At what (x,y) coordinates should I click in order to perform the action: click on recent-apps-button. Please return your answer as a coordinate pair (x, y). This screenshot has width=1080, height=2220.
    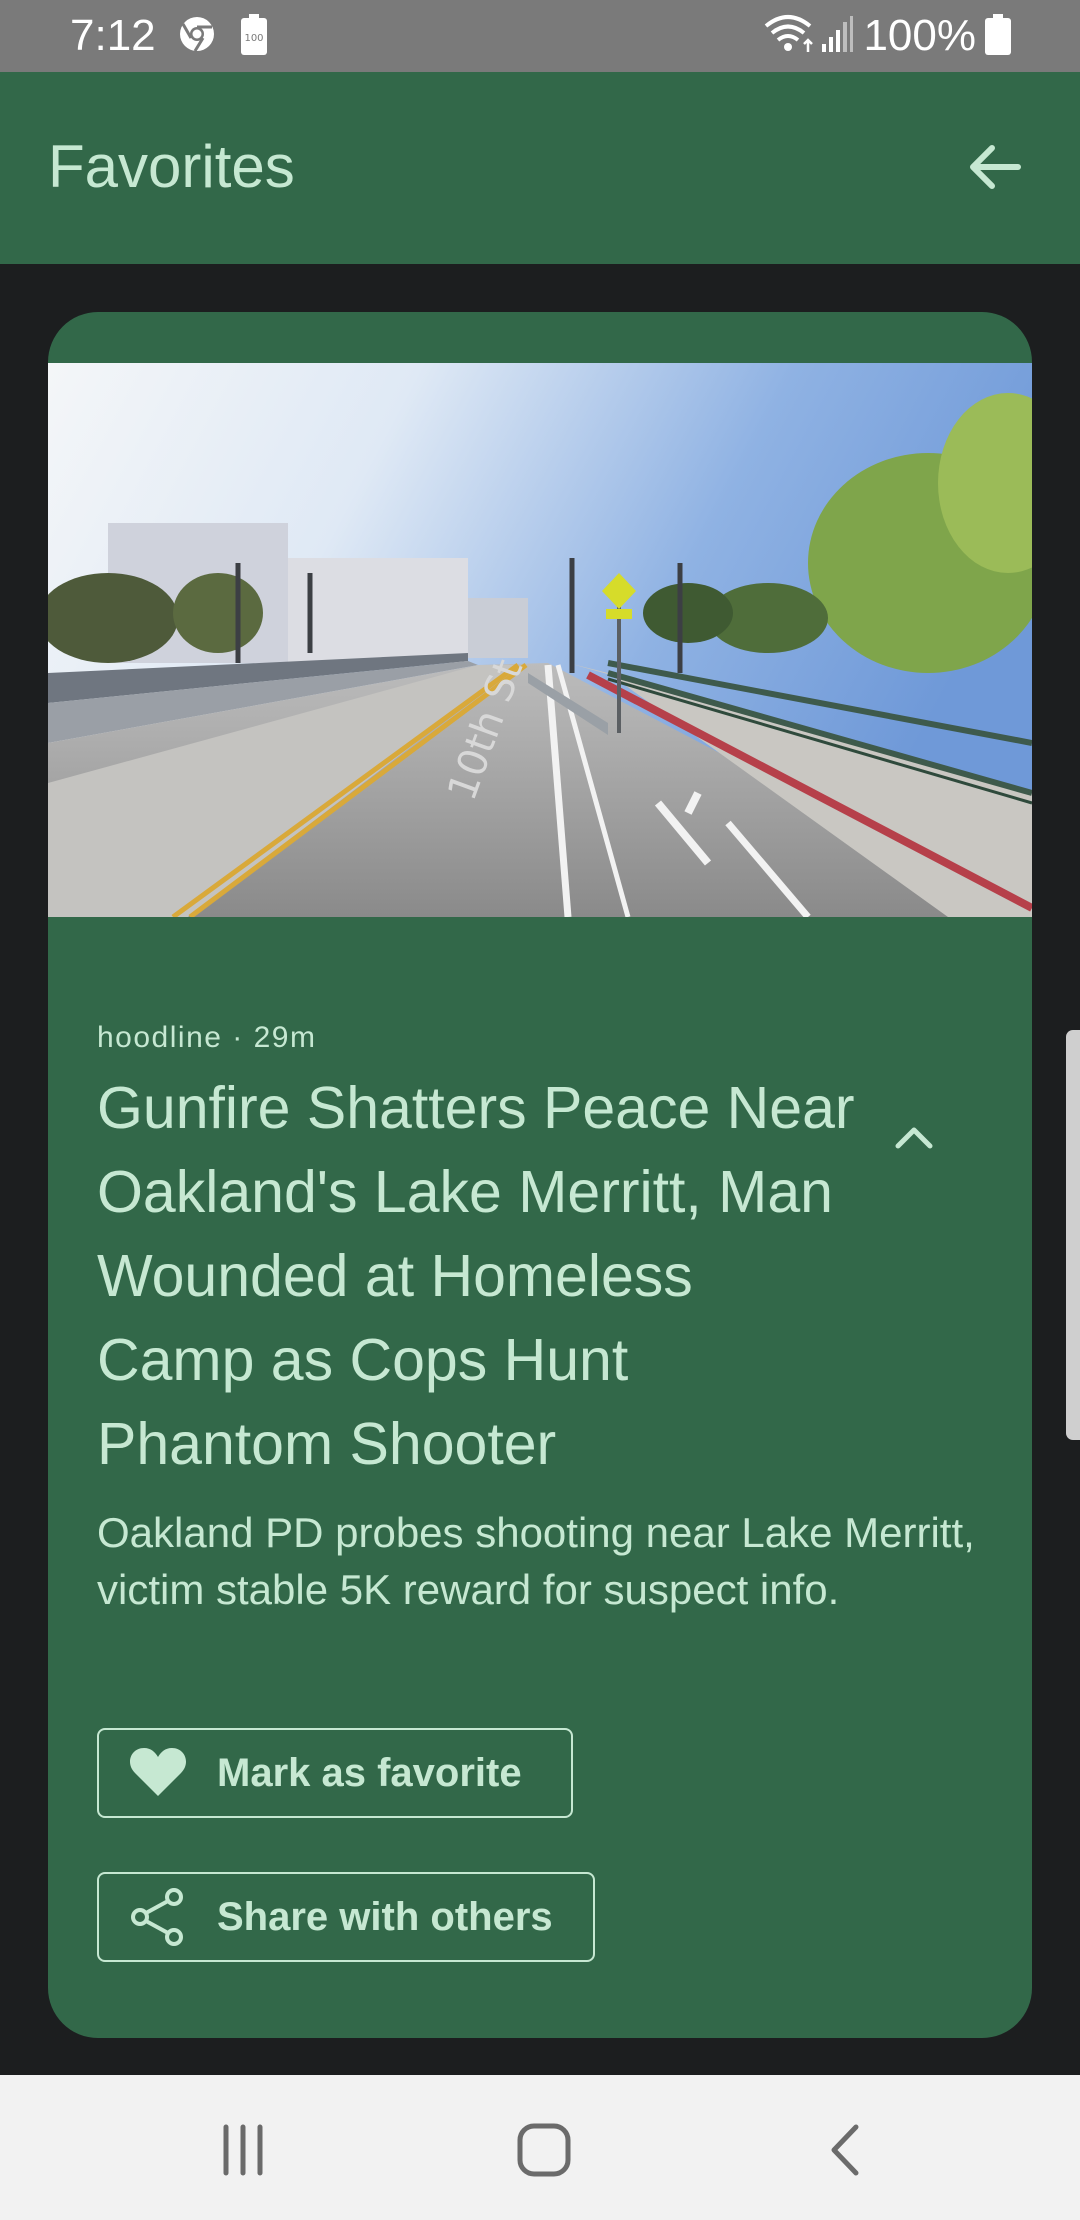
    Looking at the image, I should click on (243, 2150).